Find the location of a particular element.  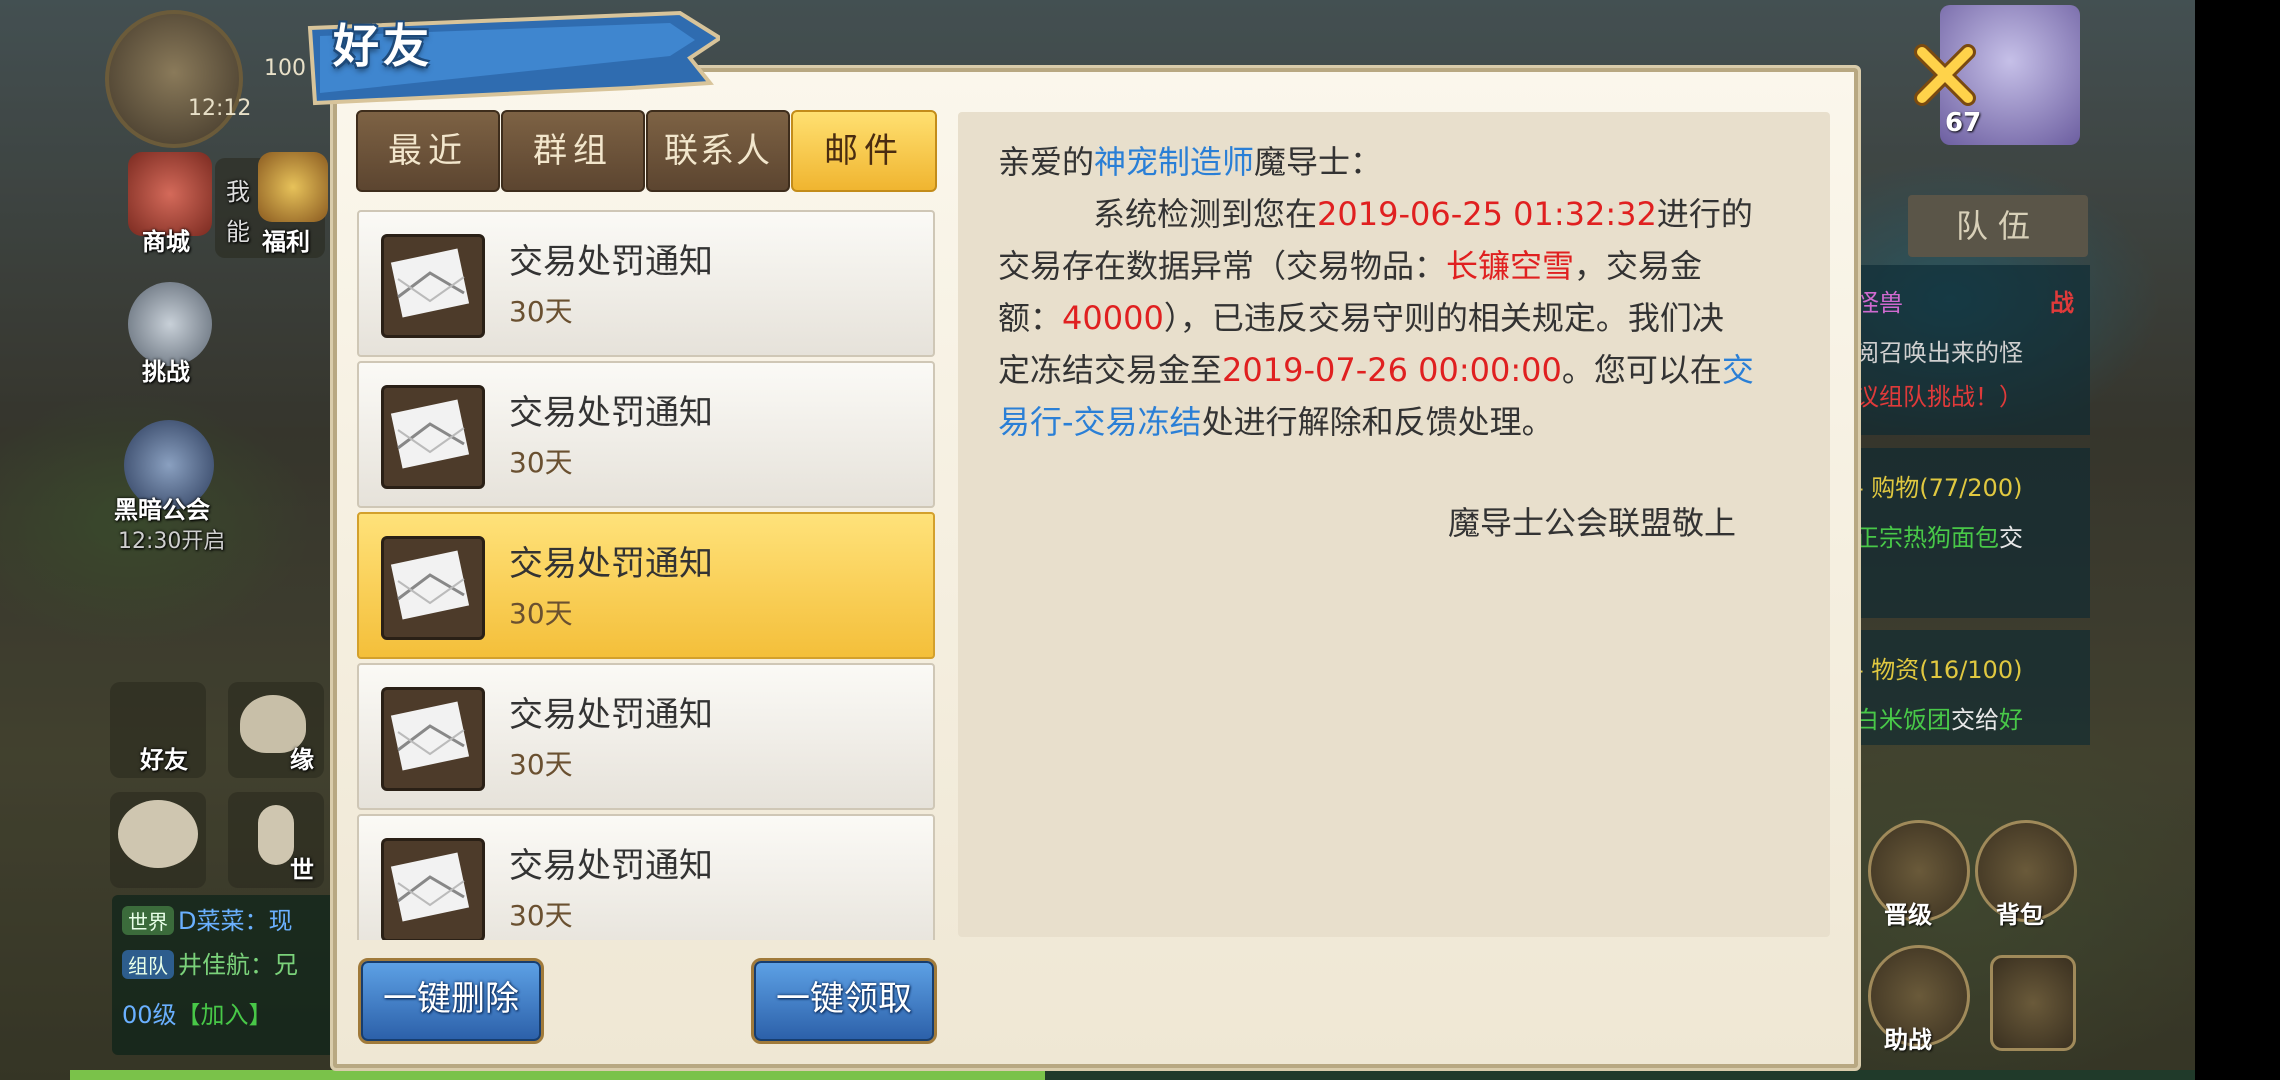

mail-line-5: 易行-交易冻结处进行解除和反馈处理。 is located at coordinates (1403, 422).